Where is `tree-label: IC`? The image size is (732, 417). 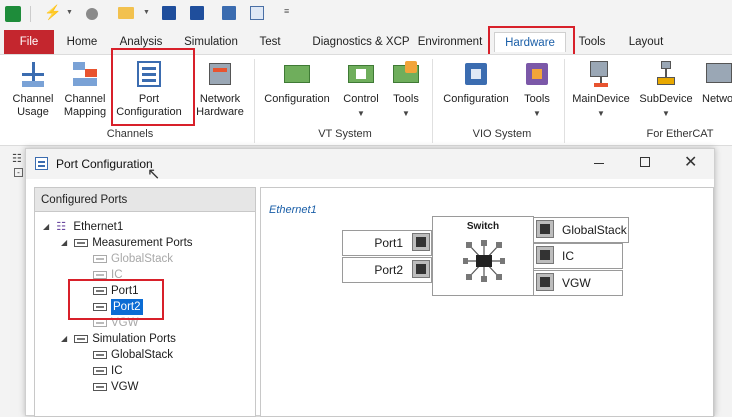 tree-label: IC is located at coordinates (117, 371).